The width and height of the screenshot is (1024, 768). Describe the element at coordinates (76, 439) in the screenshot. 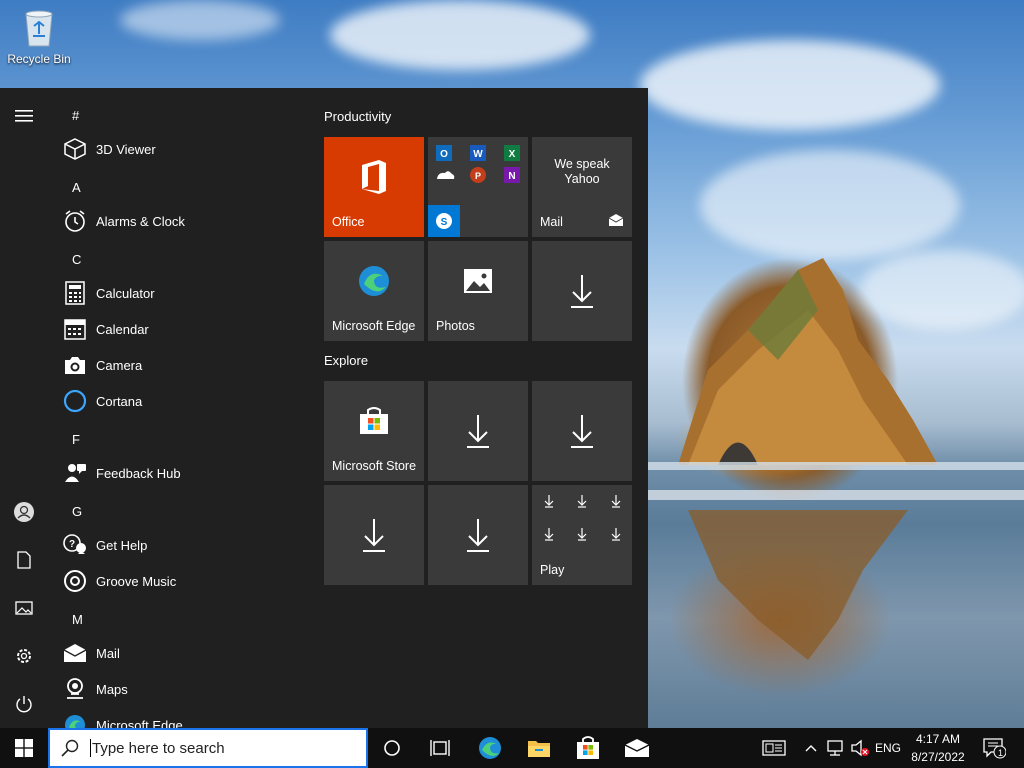

I see `group-letter: F` at that location.